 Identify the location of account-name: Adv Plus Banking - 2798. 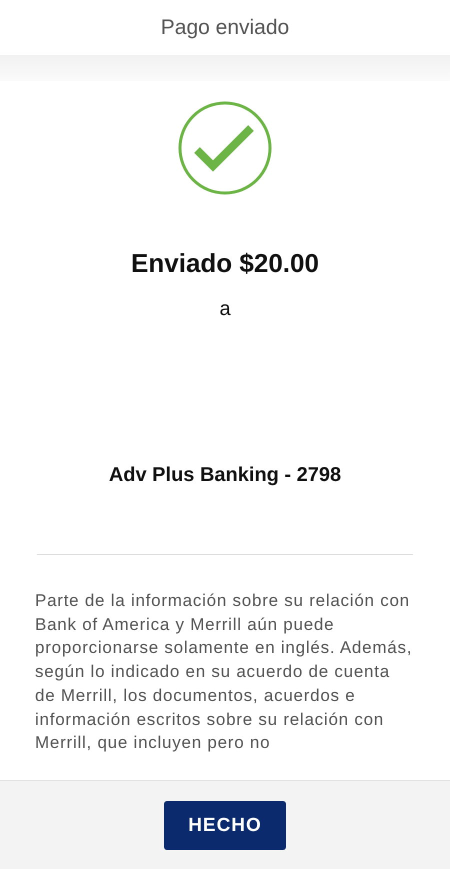
(225, 475).